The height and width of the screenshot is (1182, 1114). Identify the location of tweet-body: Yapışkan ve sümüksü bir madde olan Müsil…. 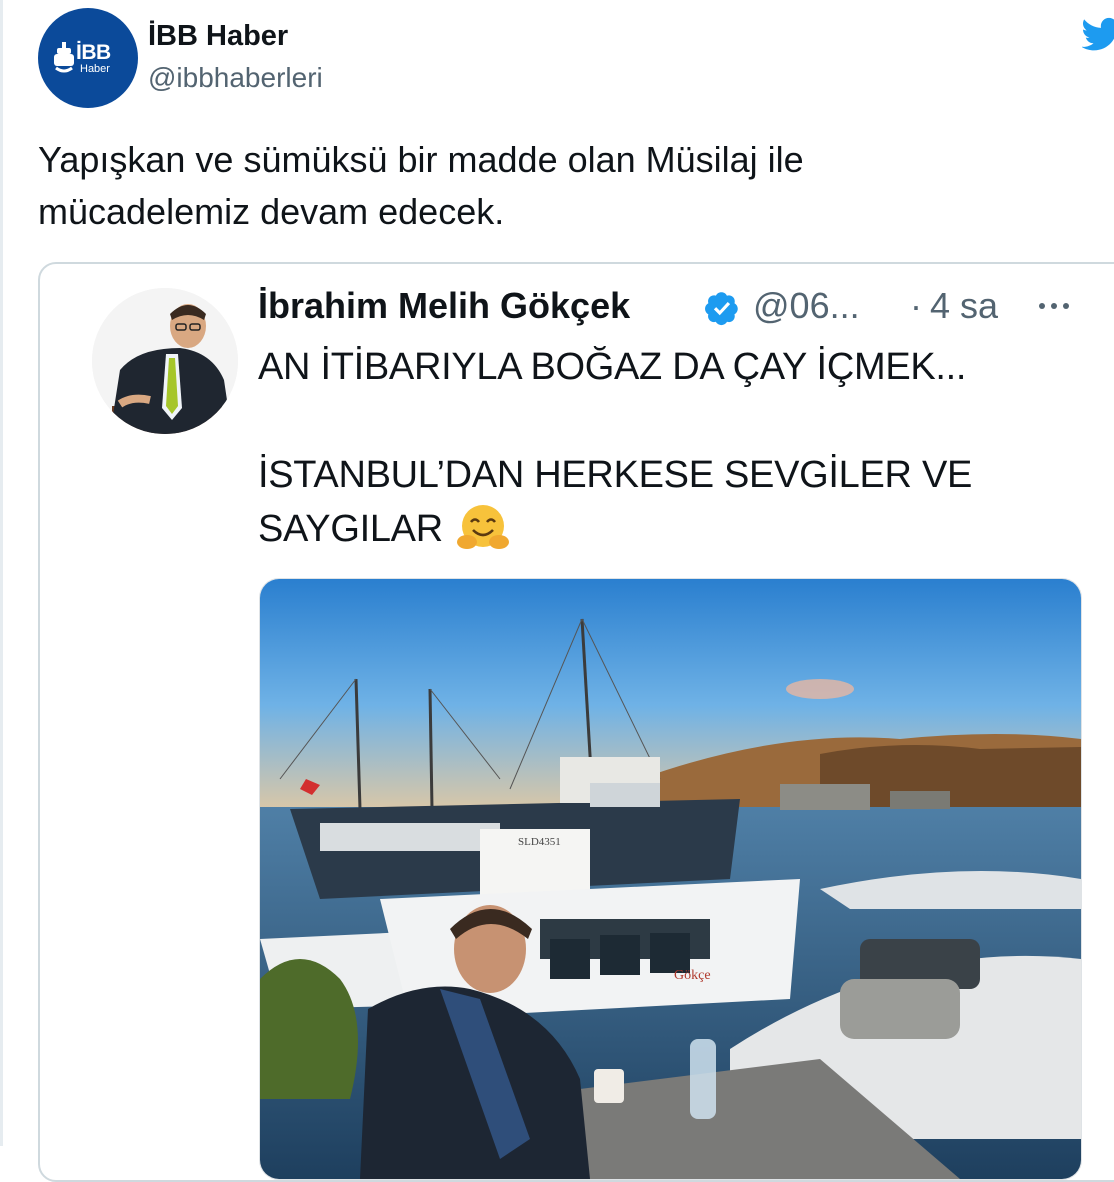
(558, 186).